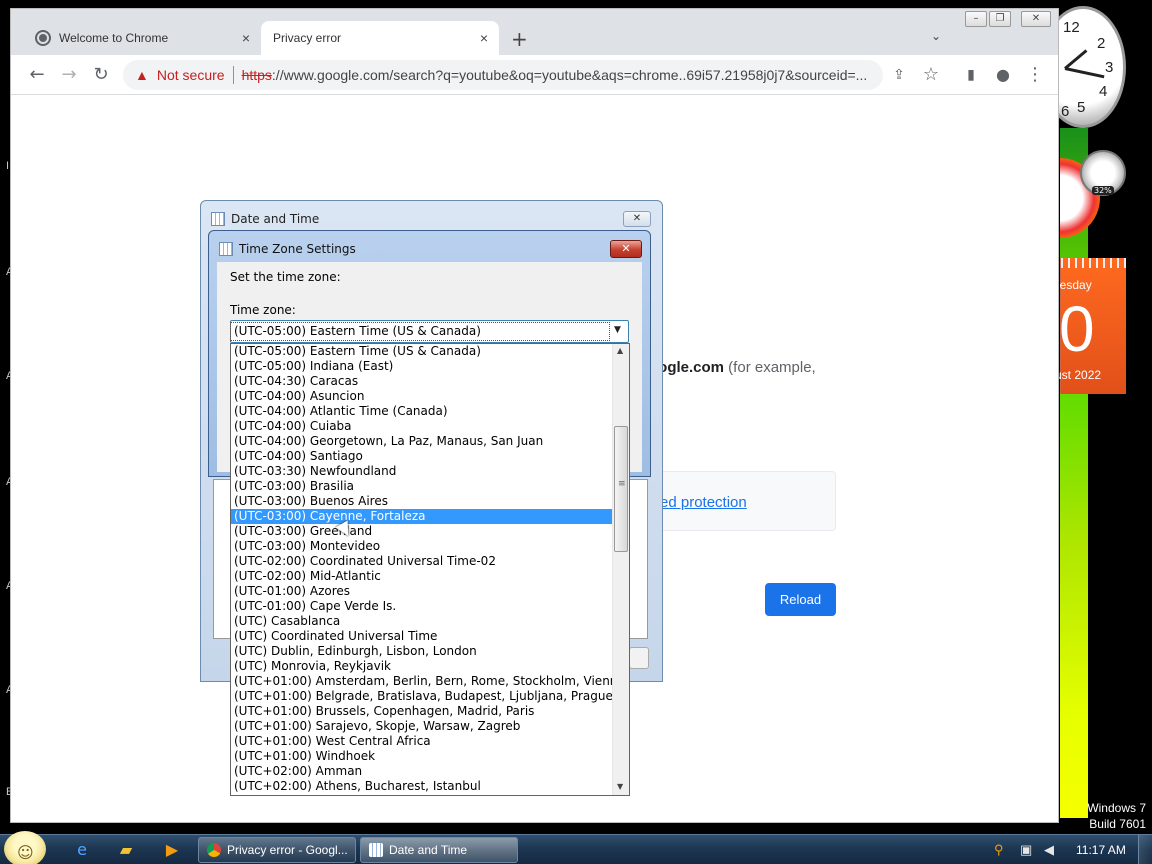 The width and height of the screenshot is (1152, 864). What do you see at coordinates (421, 531) in the screenshot?
I see `time-zone-option: (UTC-03:00) Greenland` at bounding box center [421, 531].